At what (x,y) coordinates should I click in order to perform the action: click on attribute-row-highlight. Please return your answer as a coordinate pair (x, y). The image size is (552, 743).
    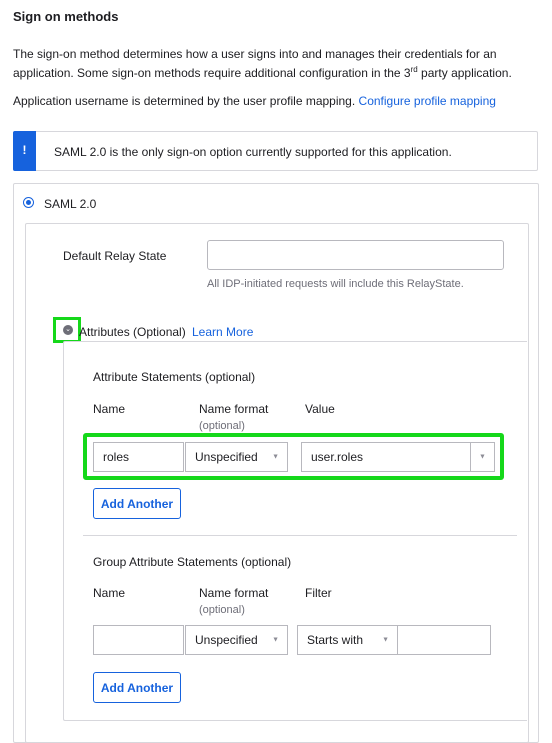
    Looking at the image, I should click on (293, 456).